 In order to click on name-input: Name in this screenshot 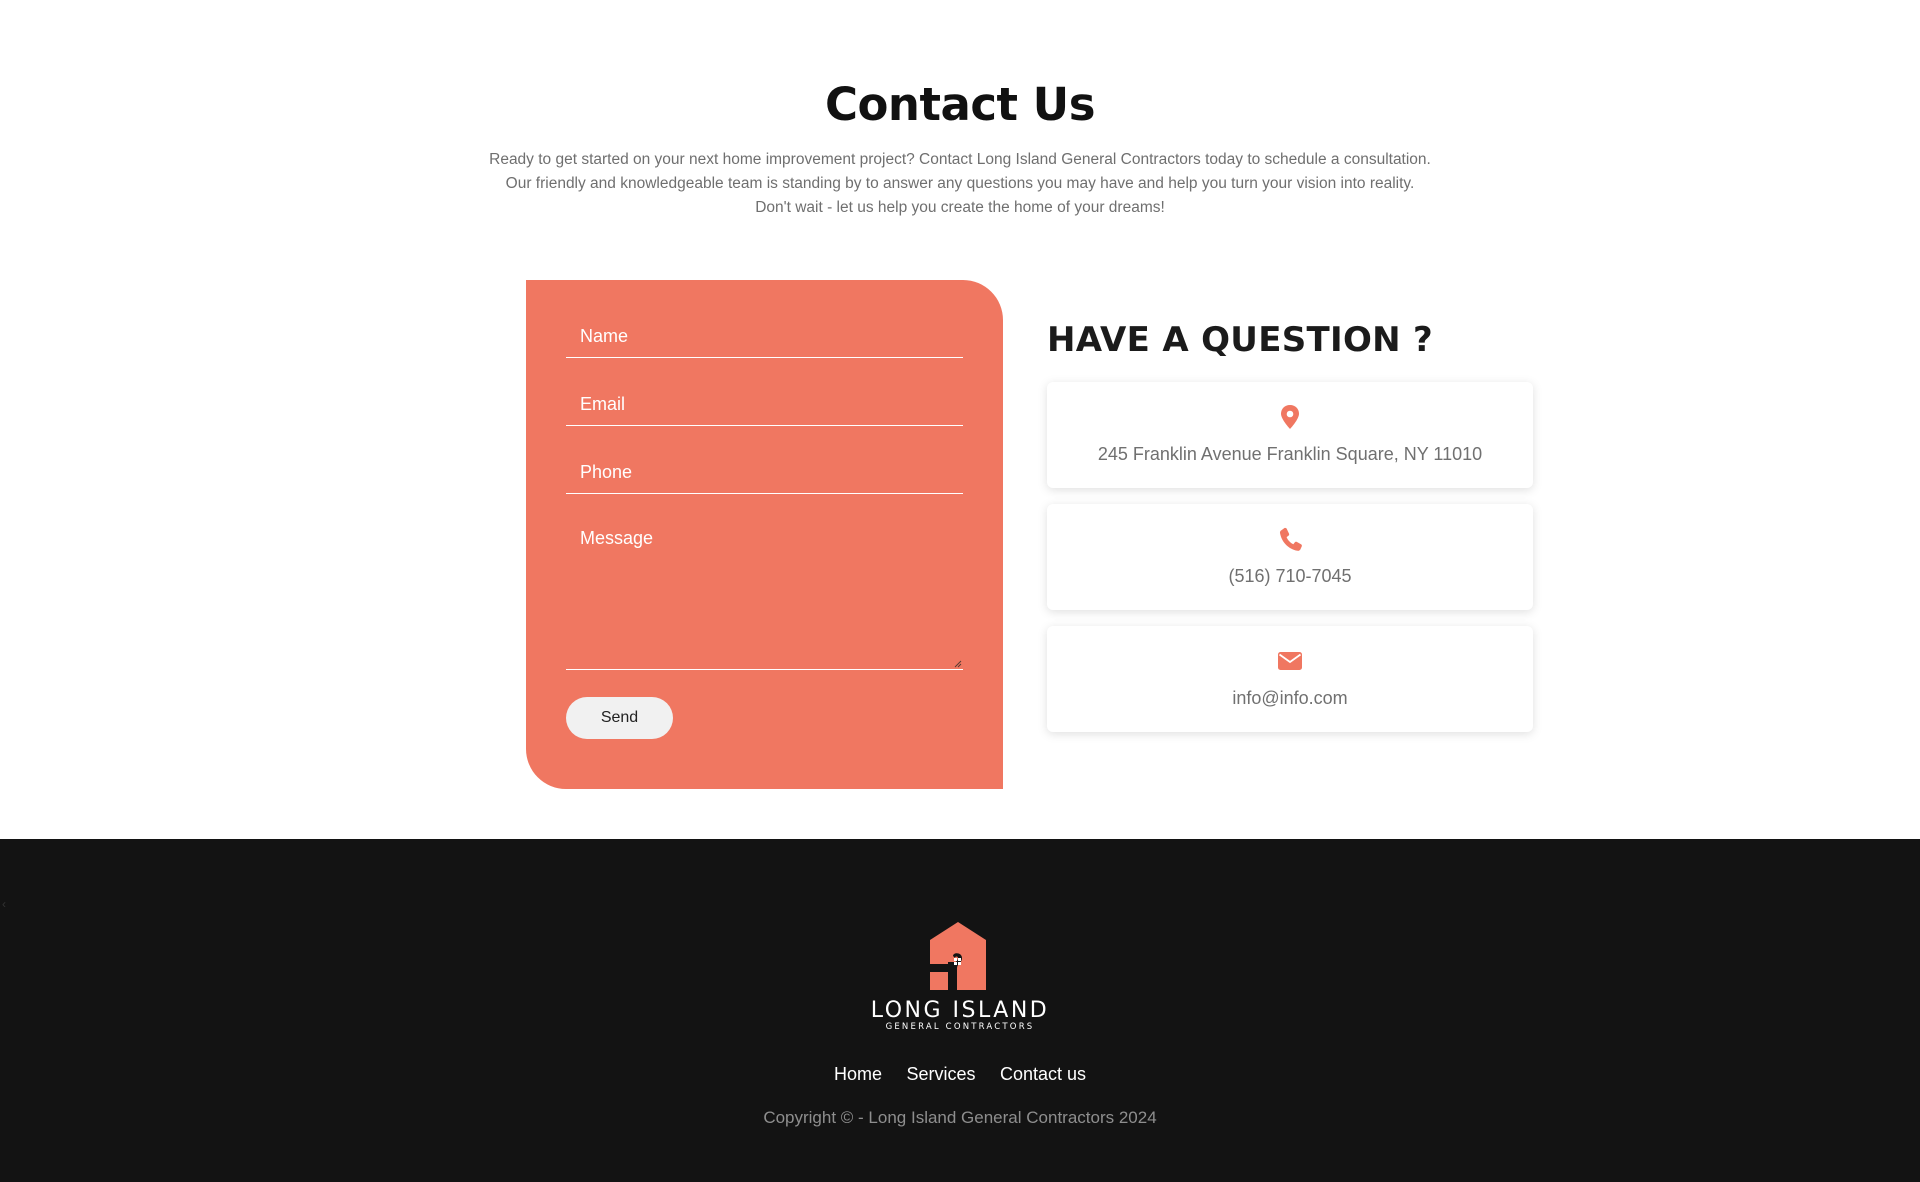, I will do `click(764, 334)`.